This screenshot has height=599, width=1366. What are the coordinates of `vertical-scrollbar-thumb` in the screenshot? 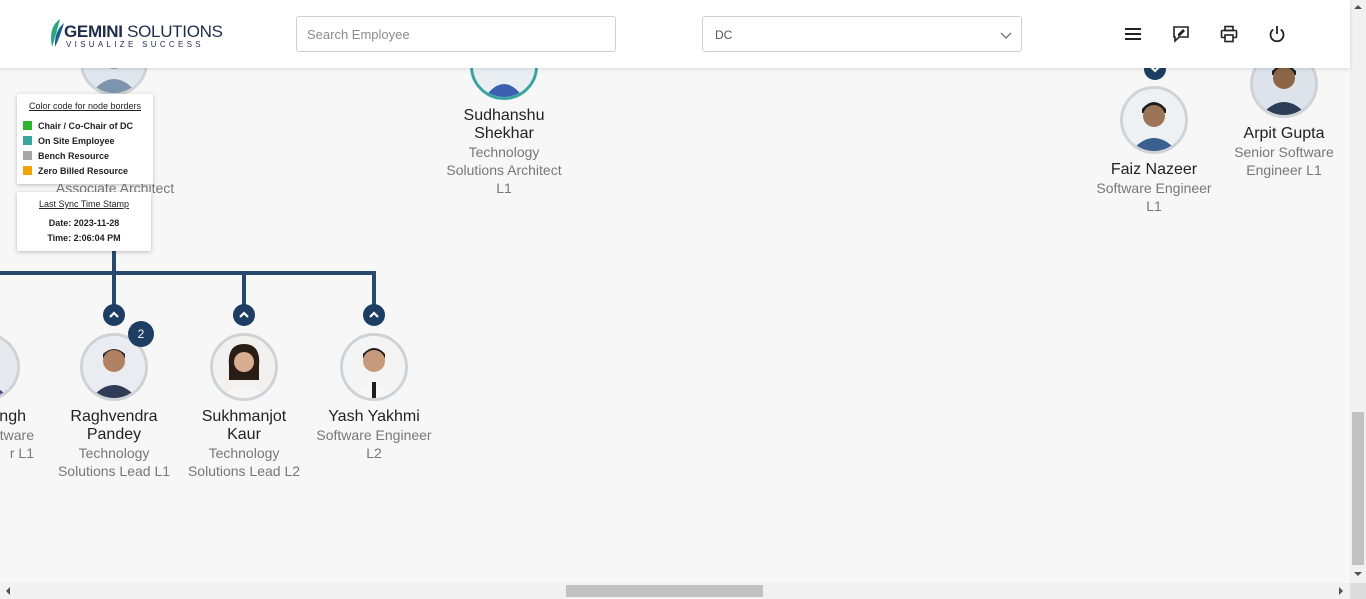 It's located at (1358, 488).